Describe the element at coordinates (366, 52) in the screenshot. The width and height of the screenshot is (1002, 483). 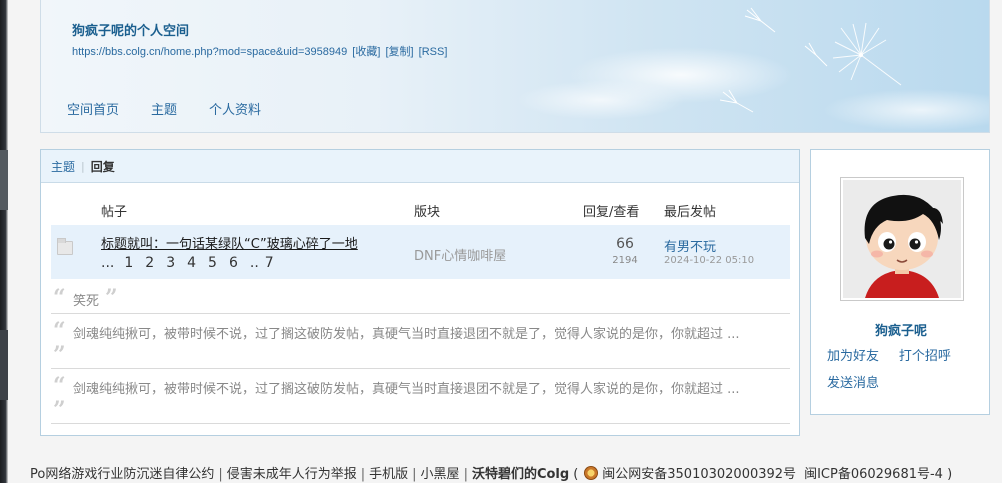
I see `favorite-link: [收藏]` at that location.